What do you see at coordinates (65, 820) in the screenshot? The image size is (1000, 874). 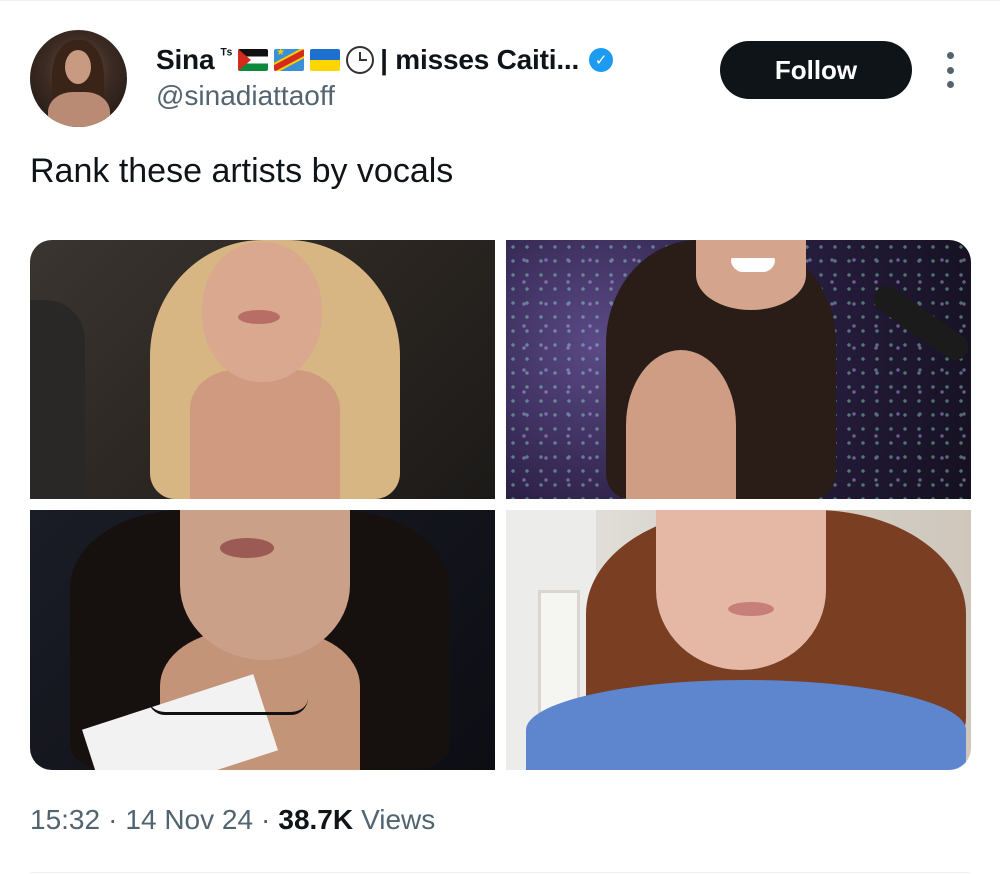 I see `tweet-time: 15:32` at bounding box center [65, 820].